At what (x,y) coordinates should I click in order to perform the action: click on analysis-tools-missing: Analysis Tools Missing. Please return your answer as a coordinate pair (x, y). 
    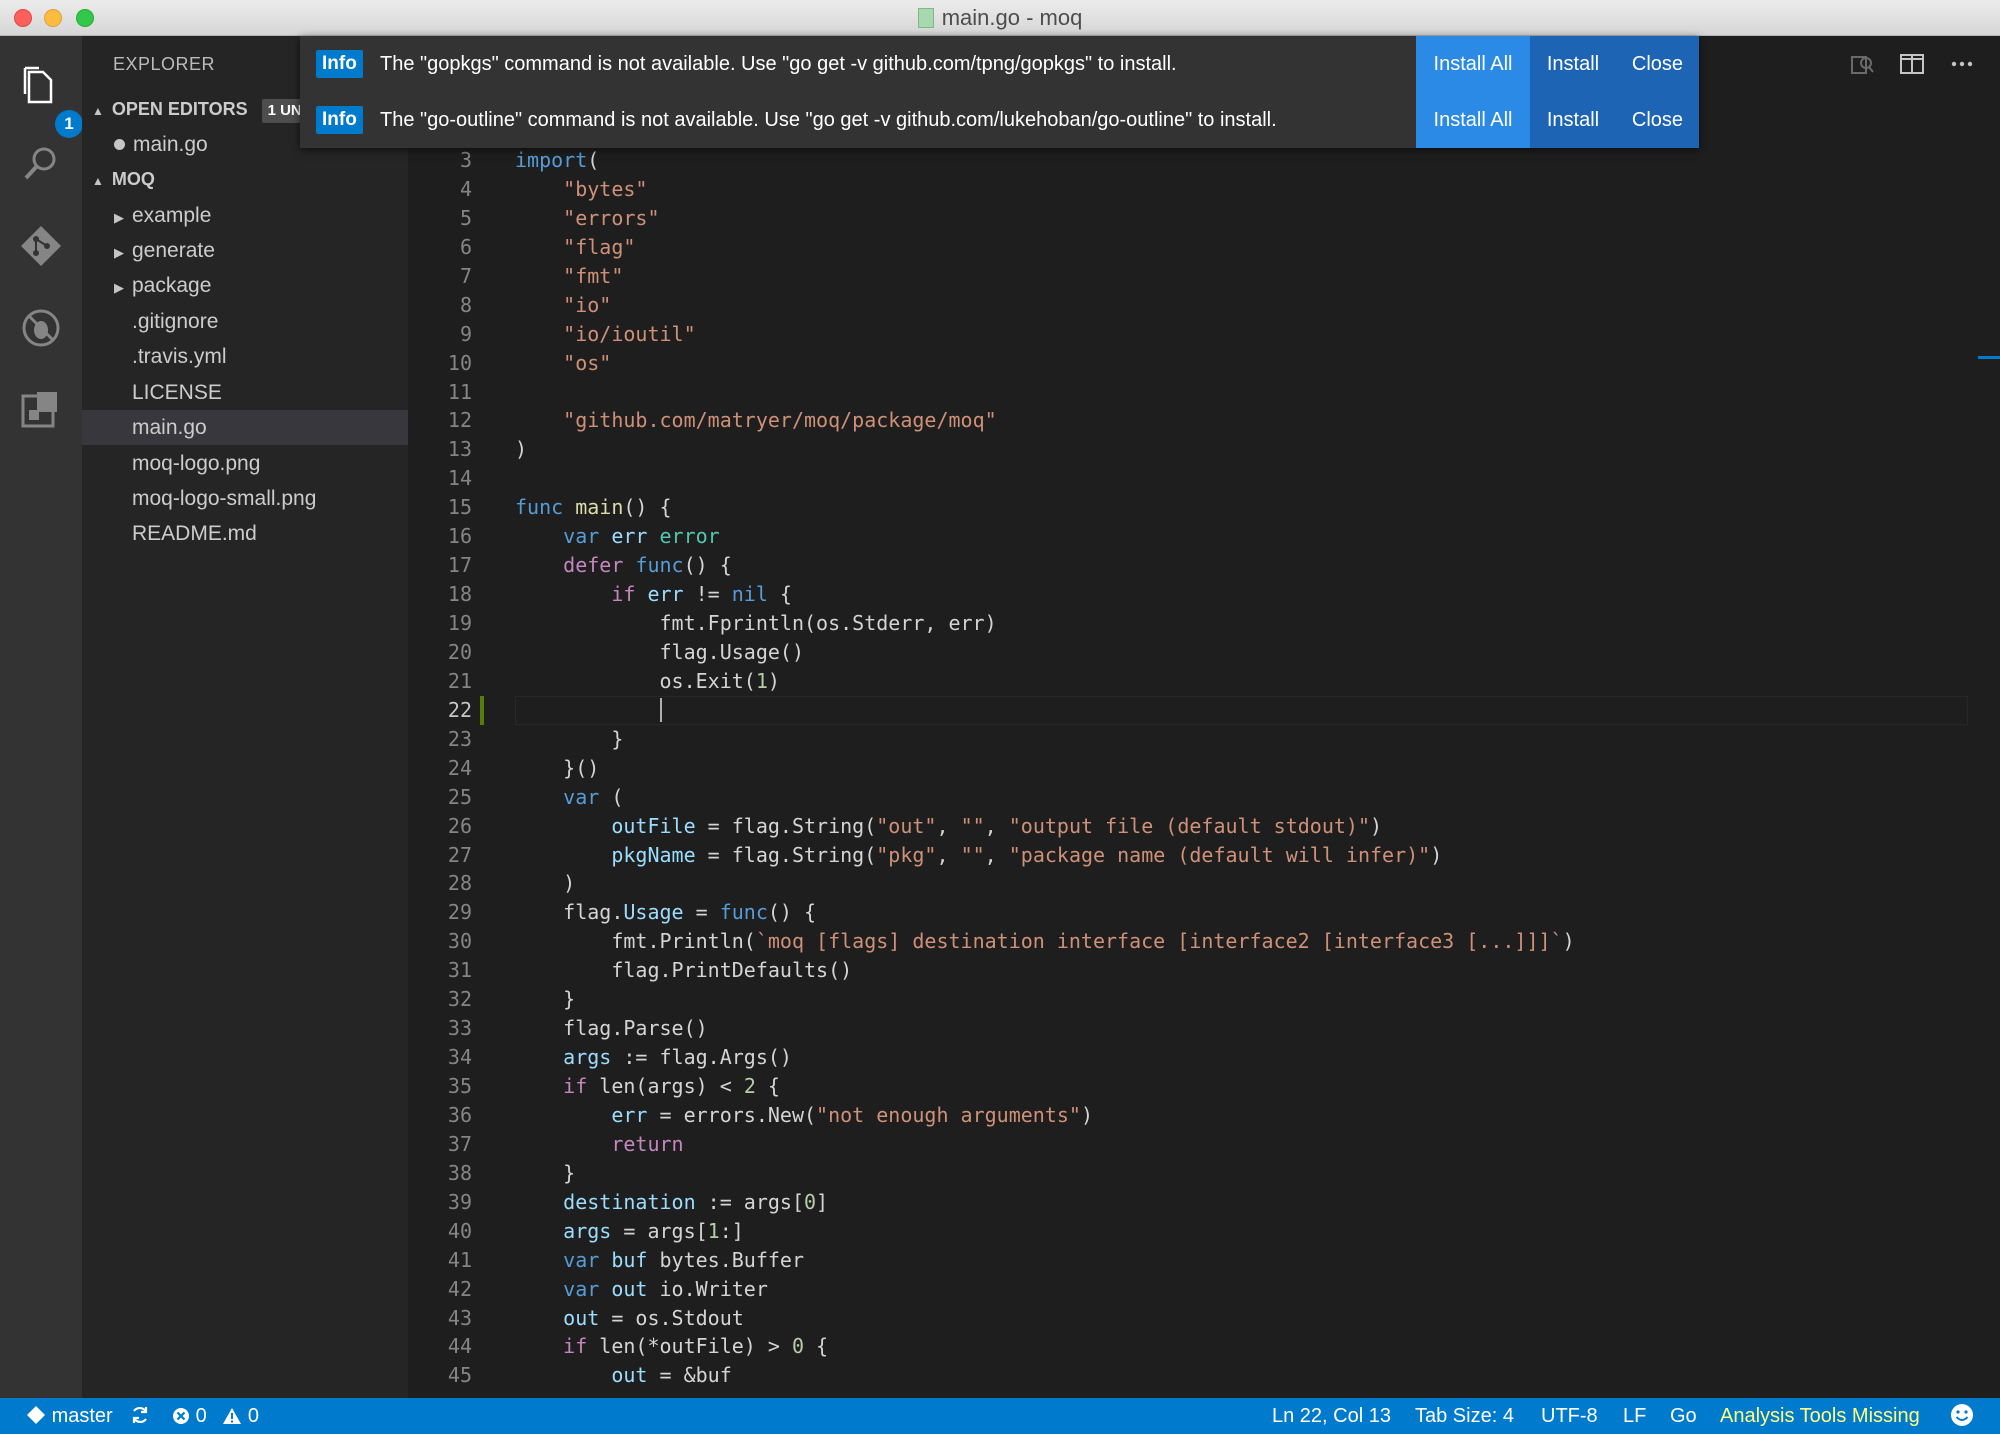
    Looking at the image, I should click on (1820, 1416).